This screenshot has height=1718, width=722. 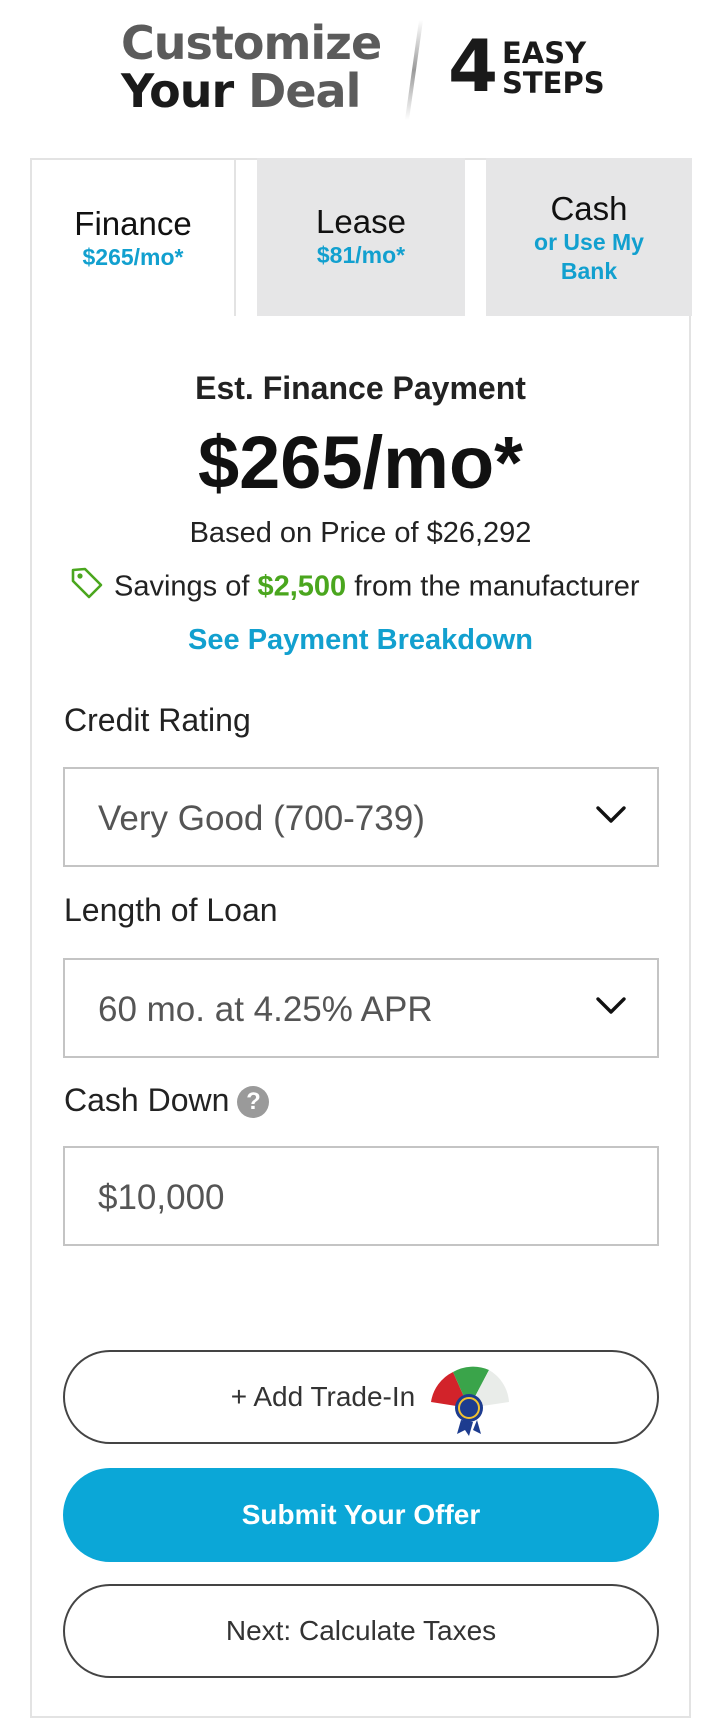 I want to click on price-tag-icon, so click(x=87, y=588).